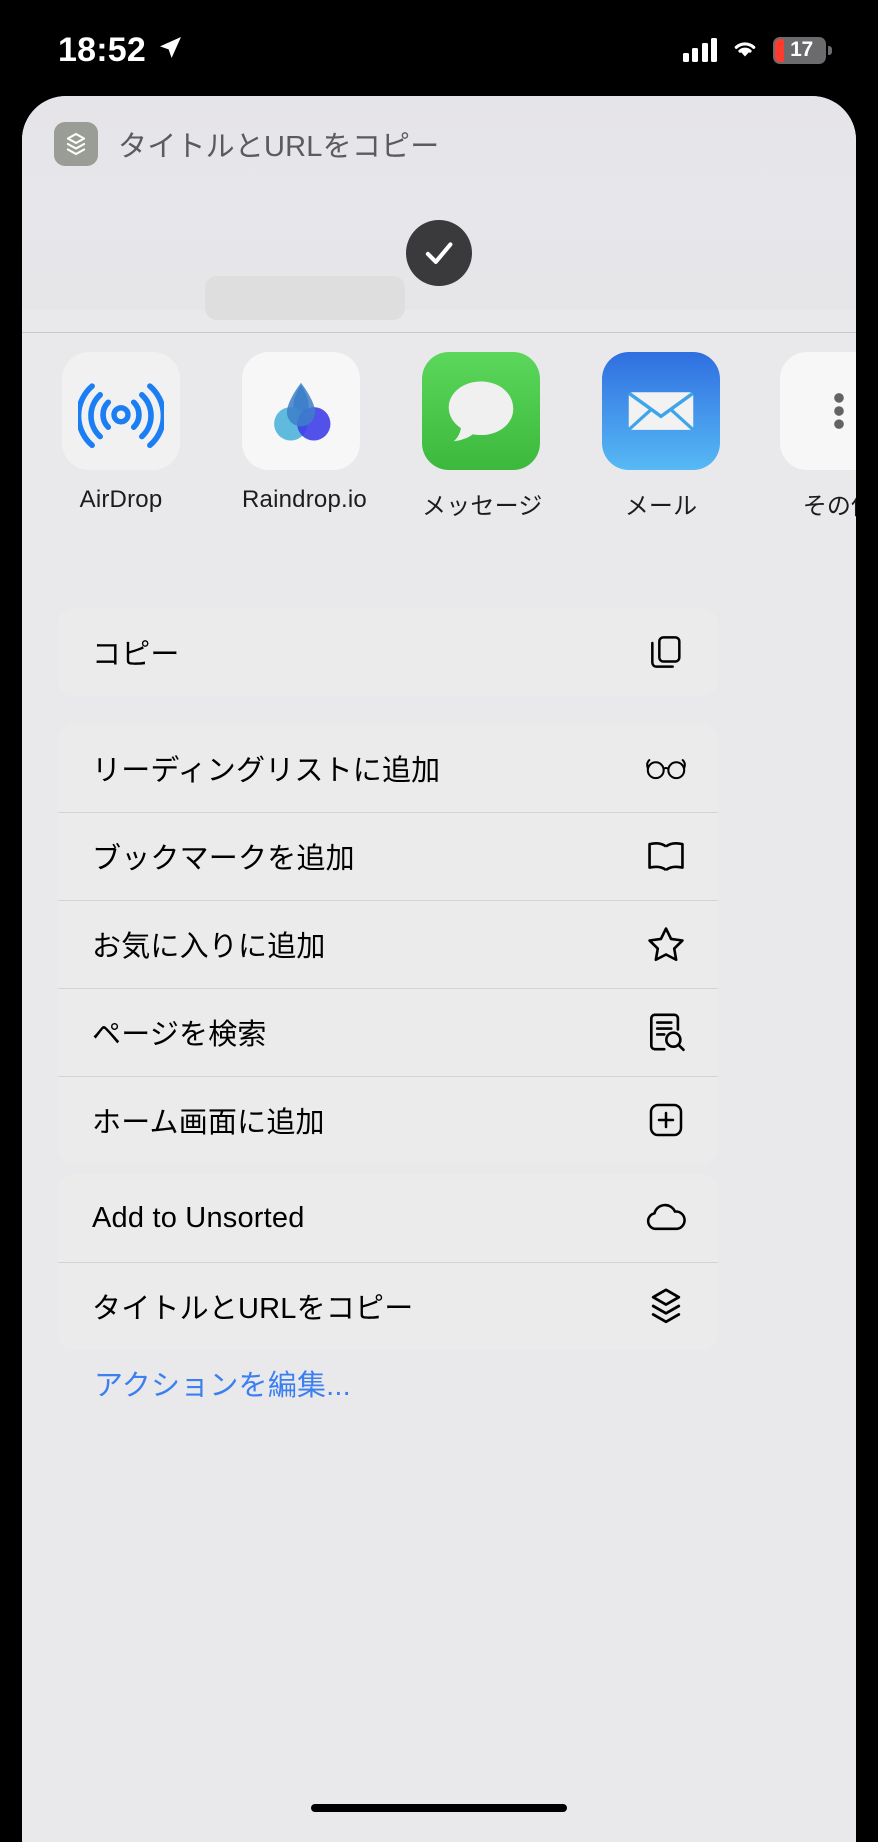 The image size is (878, 1842). I want to click on action-label: ブックマークを追加, so click(223, 859).